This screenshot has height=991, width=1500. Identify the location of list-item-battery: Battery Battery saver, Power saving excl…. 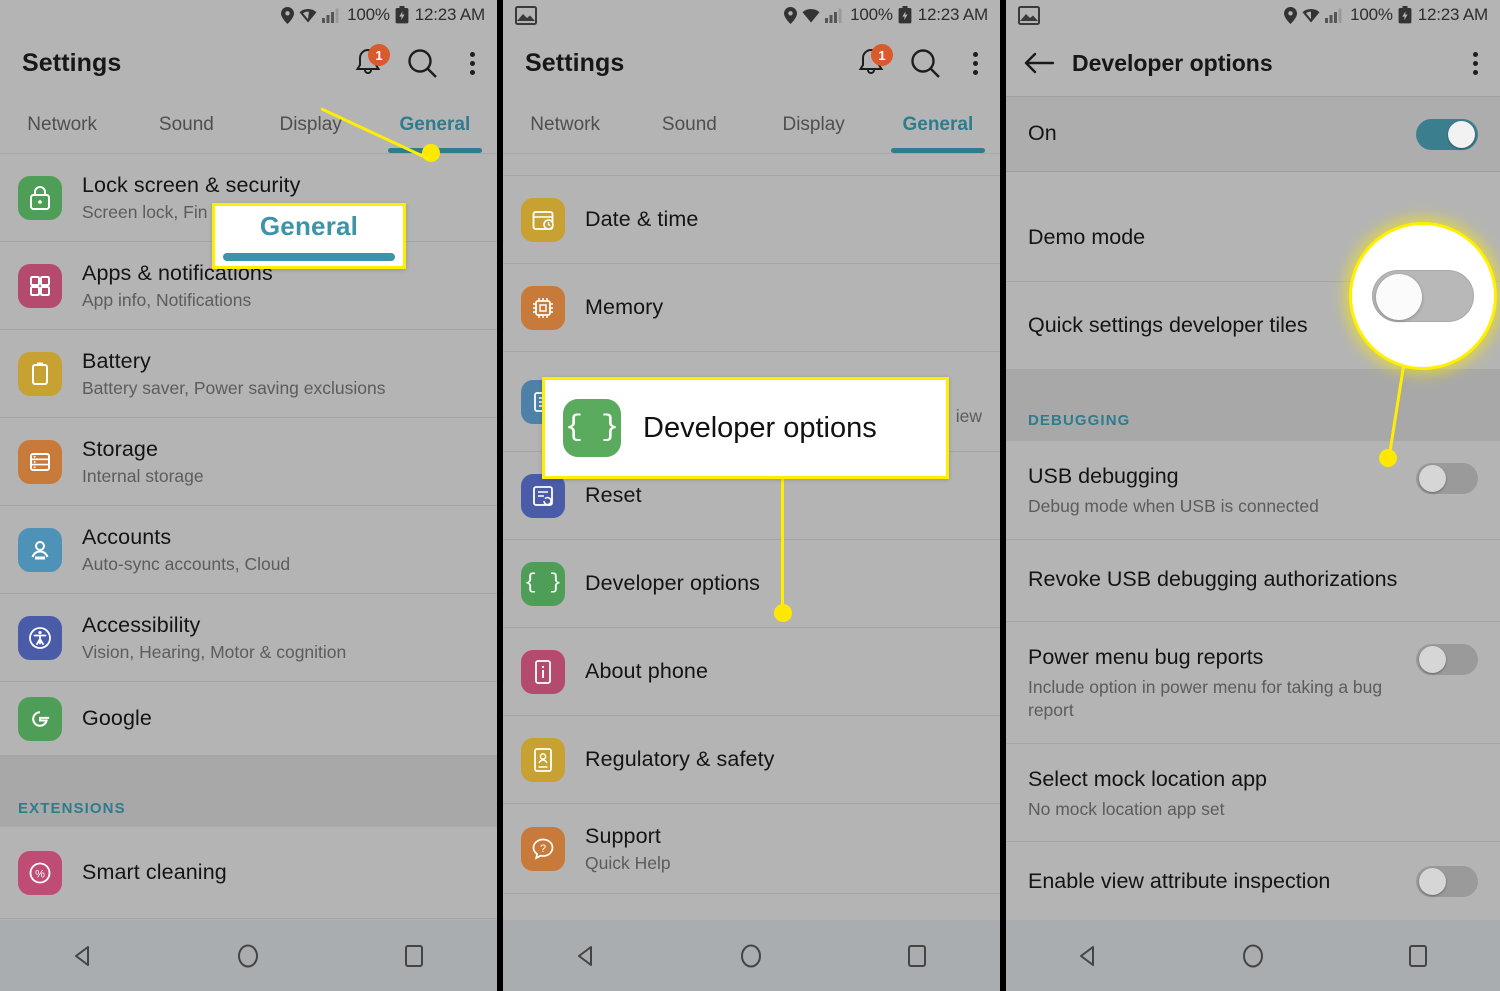
(248, 374).